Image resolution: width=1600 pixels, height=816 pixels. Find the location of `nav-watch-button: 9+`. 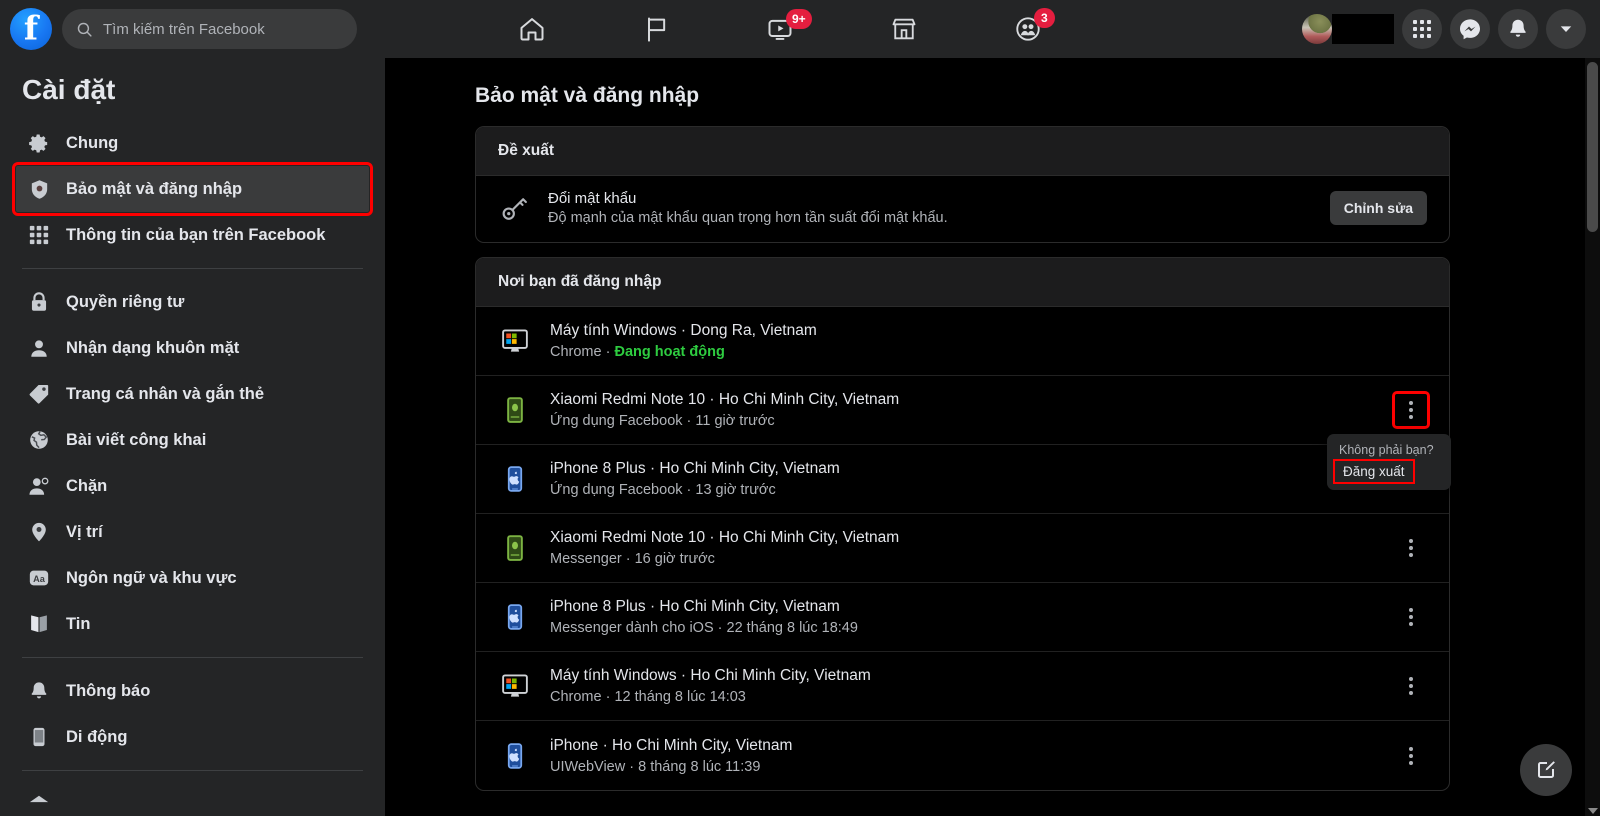

nav-watch-button: 9+ is located at coordinates (780, 29).